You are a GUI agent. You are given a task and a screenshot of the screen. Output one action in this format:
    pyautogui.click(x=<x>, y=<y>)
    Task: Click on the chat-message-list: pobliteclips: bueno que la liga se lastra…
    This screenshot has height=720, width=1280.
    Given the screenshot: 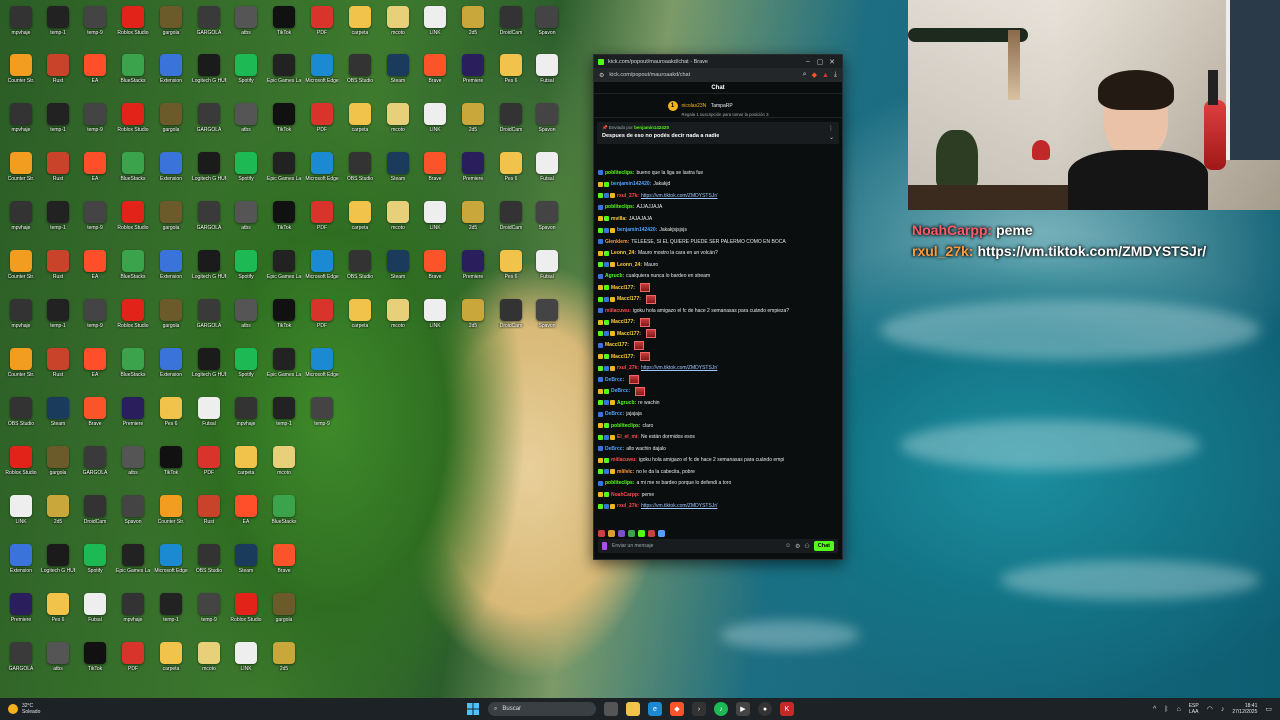 What is the action you would take?
    pyautogui.click(x=718, y=347)
    